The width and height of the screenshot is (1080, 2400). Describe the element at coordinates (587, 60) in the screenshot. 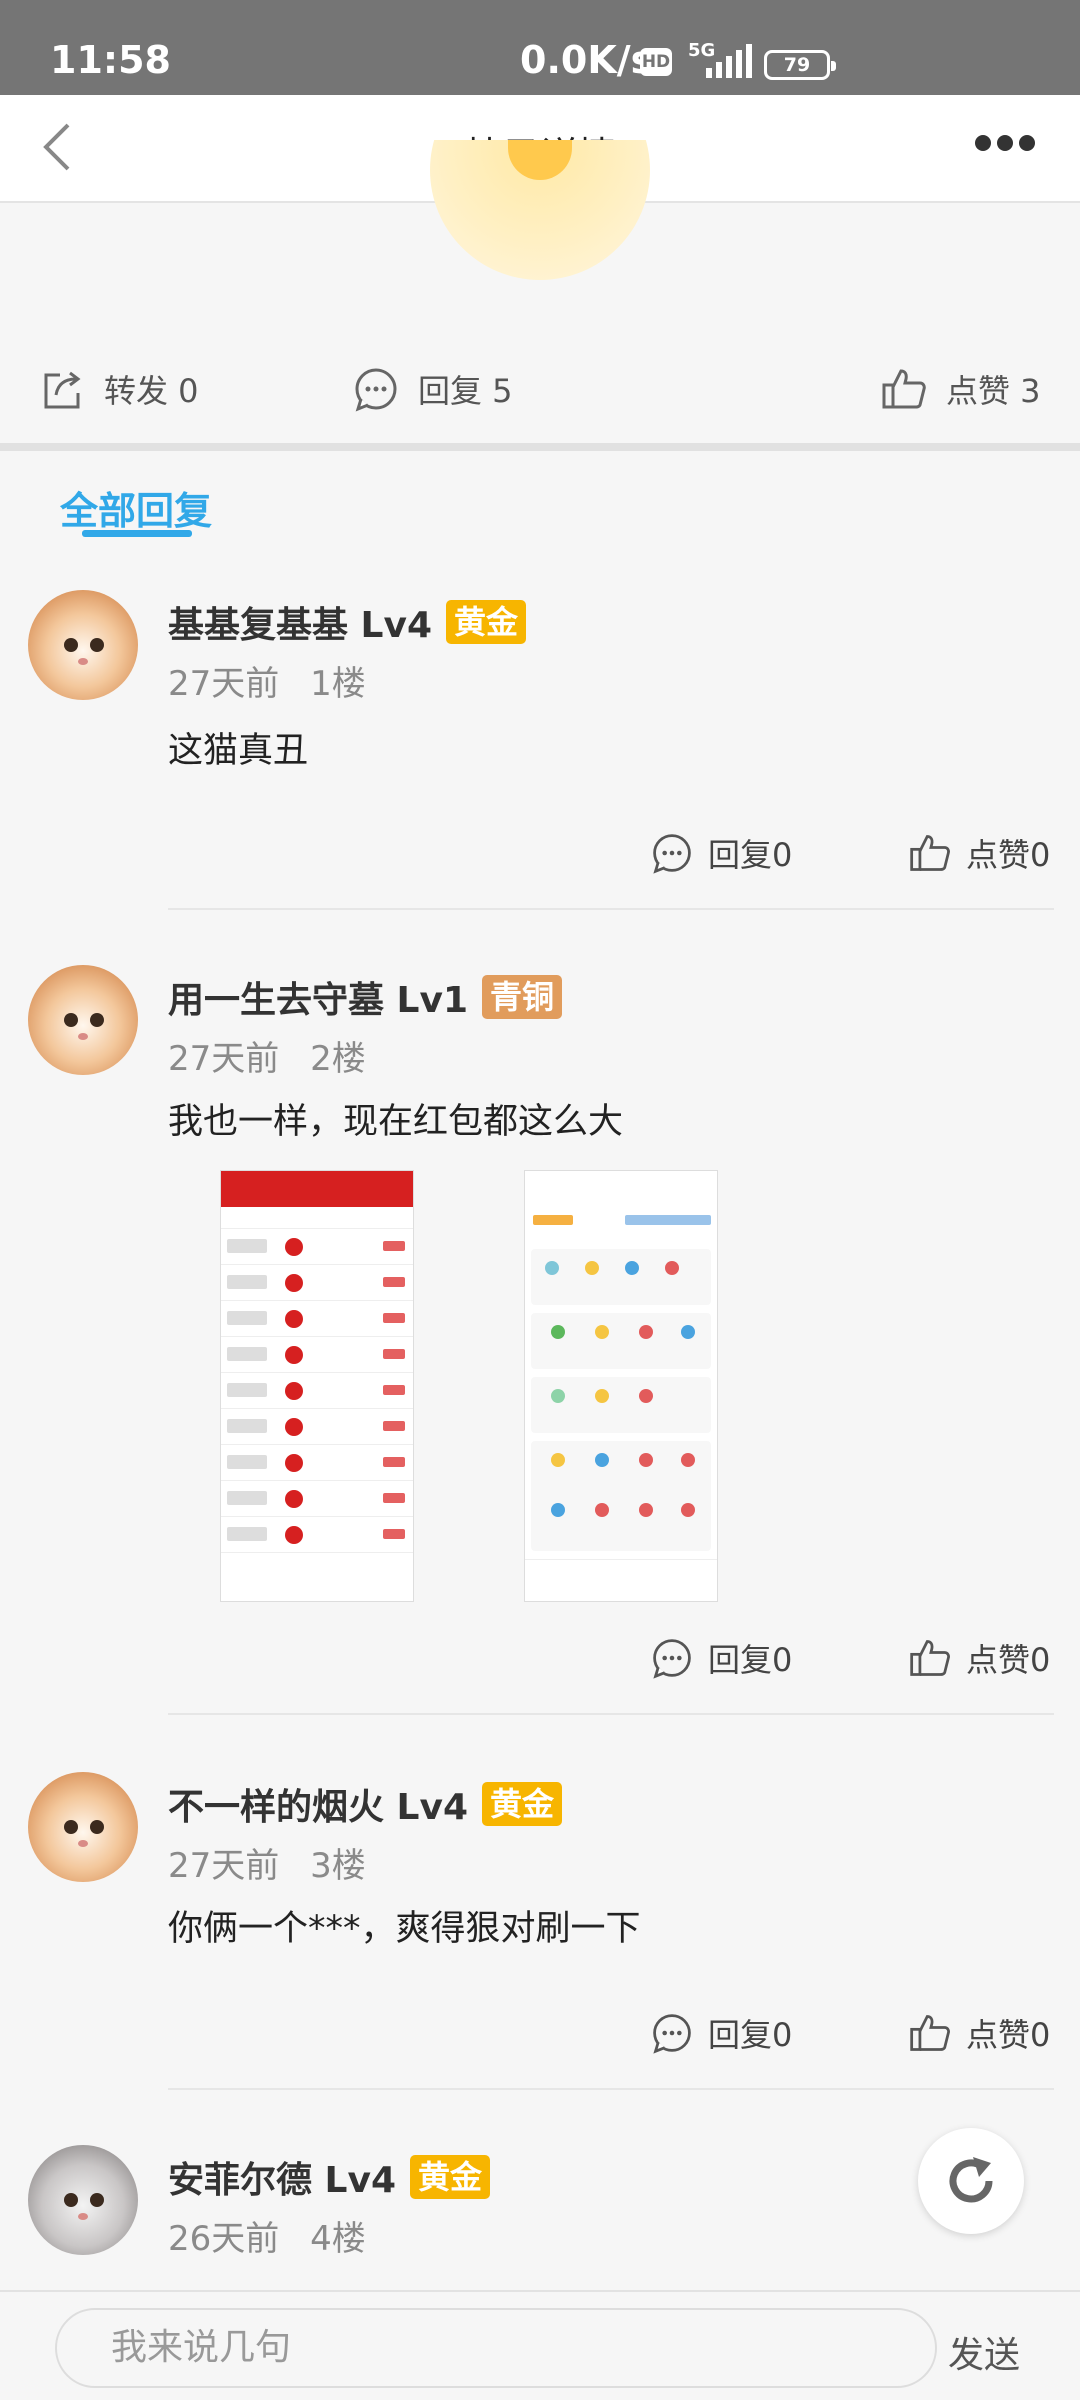

I see `network-speed: 0.0K/s` at that location.